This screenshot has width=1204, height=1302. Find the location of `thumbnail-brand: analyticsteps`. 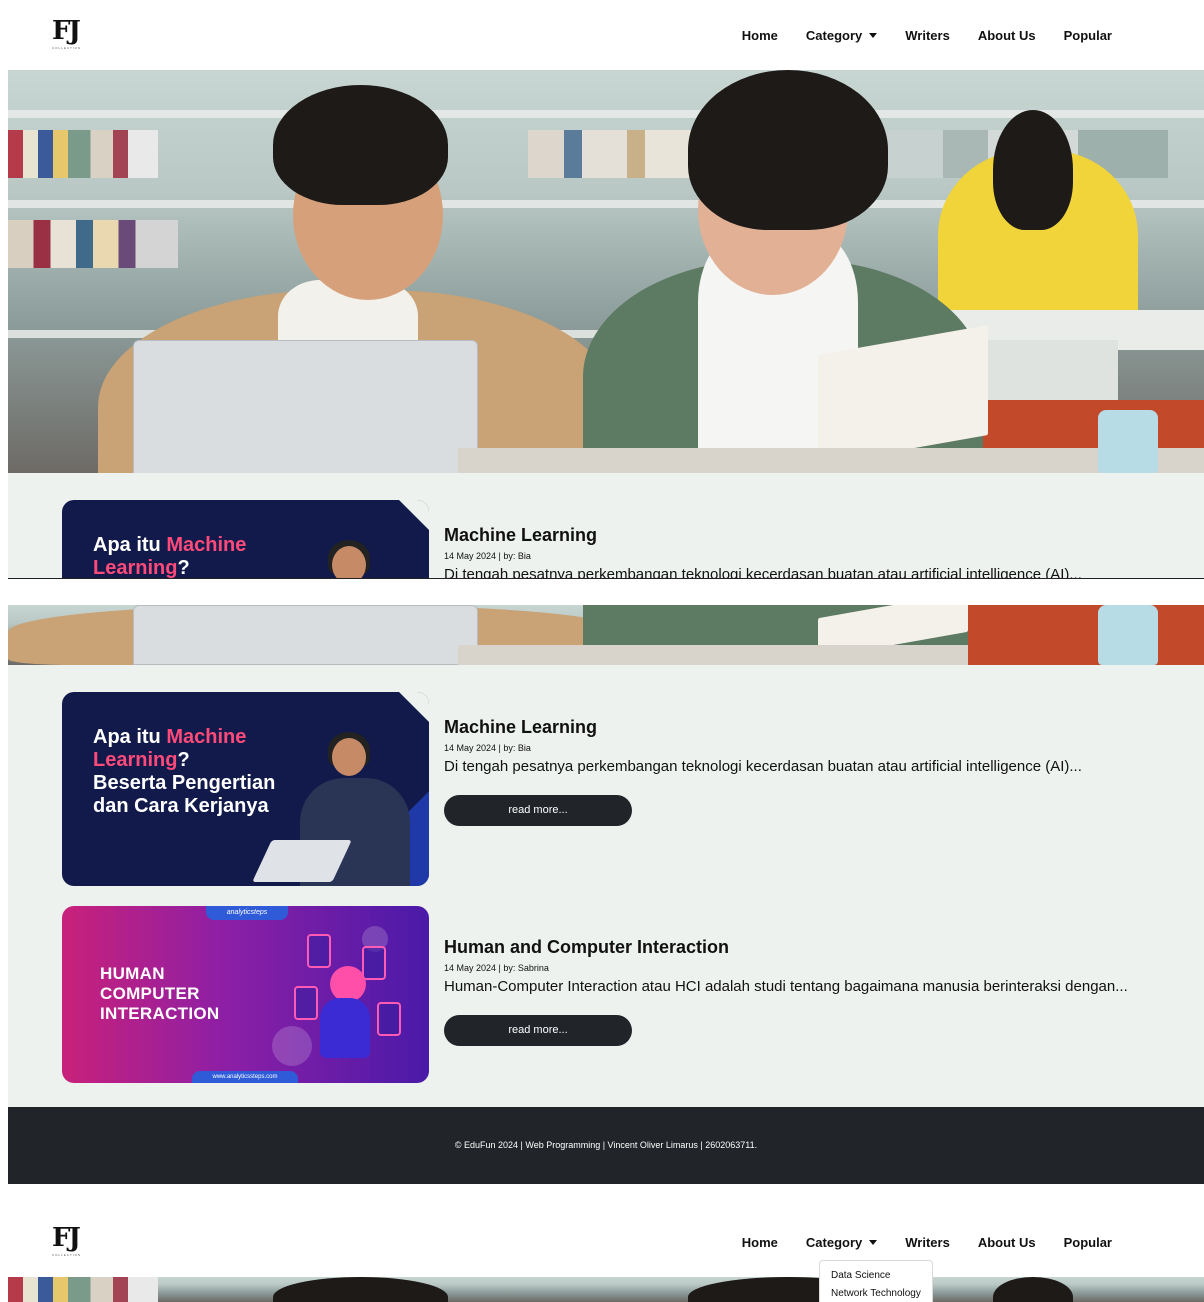

thumbnail-brand: analyticsteps is located at coordinates (247, 913).